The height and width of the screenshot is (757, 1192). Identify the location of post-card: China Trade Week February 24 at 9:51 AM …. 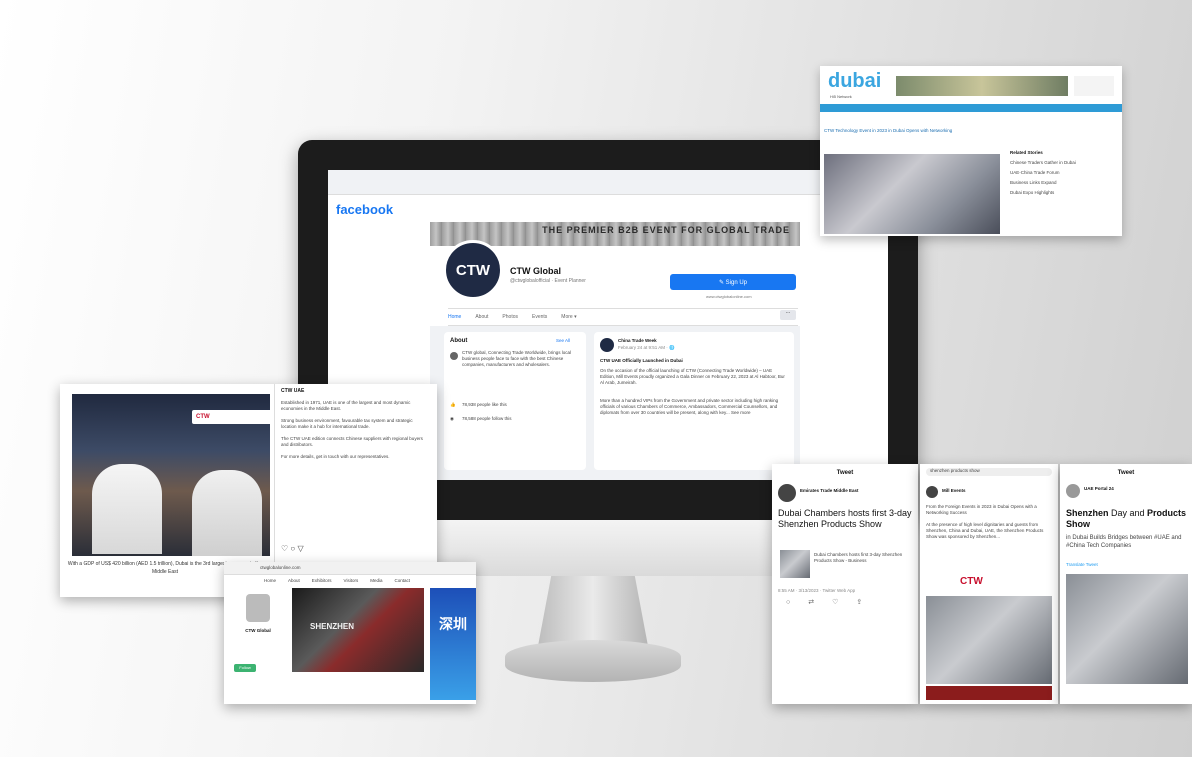
(694, 401).